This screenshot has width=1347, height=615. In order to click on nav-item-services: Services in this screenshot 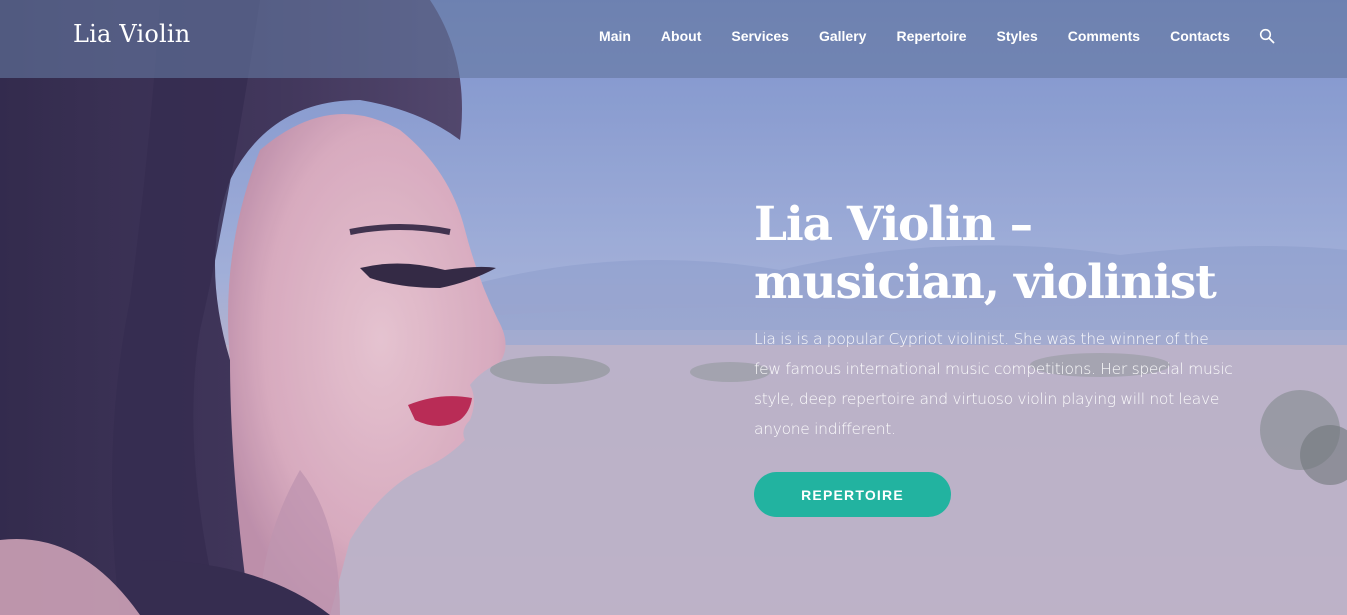, I will do `click(760, 36)`.